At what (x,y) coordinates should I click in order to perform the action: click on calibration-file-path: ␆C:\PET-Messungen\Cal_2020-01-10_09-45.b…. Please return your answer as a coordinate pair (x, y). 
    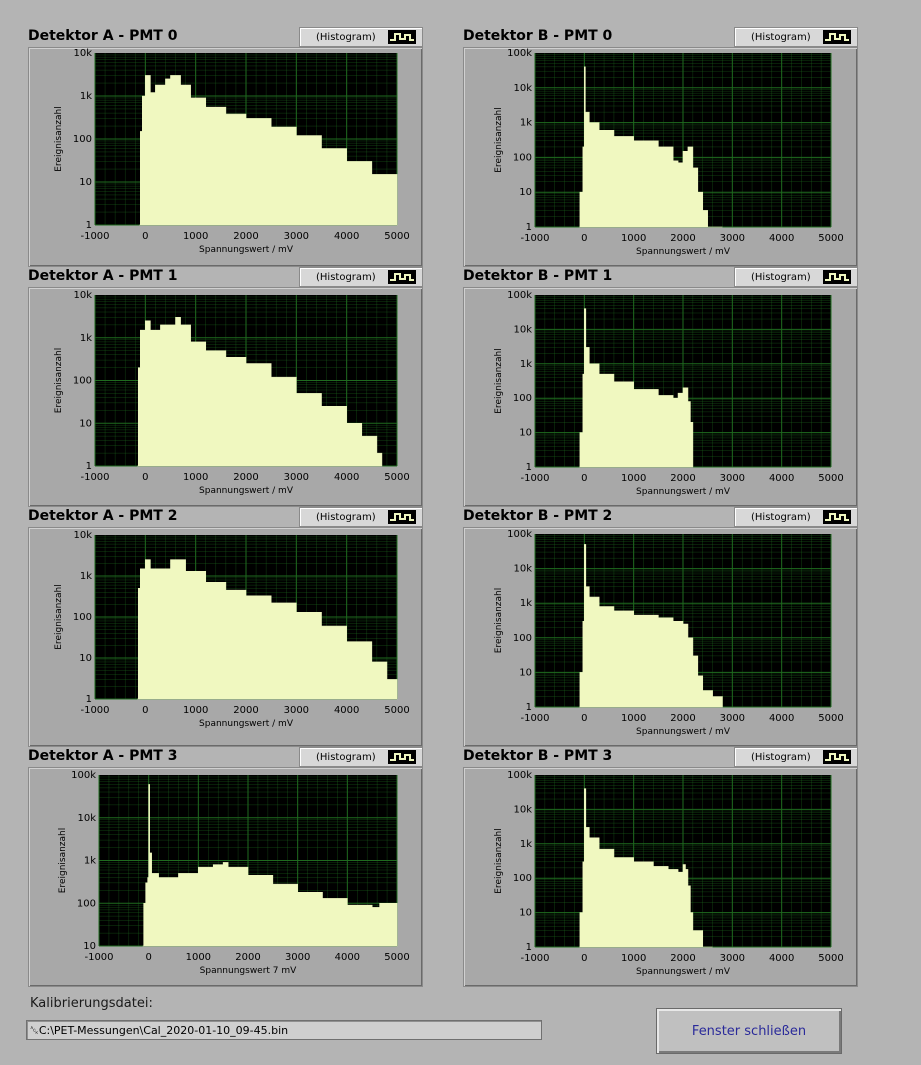
    Looking at the image, I should click on (284, 1030).